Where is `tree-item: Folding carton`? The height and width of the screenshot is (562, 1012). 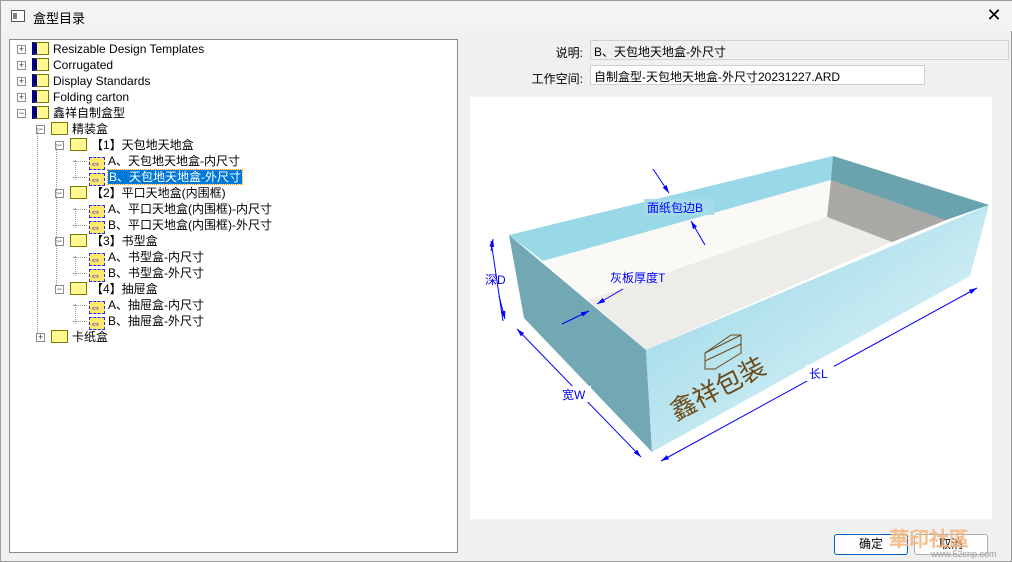
tree-item: Folding carton is located at coordinates (80, 97).